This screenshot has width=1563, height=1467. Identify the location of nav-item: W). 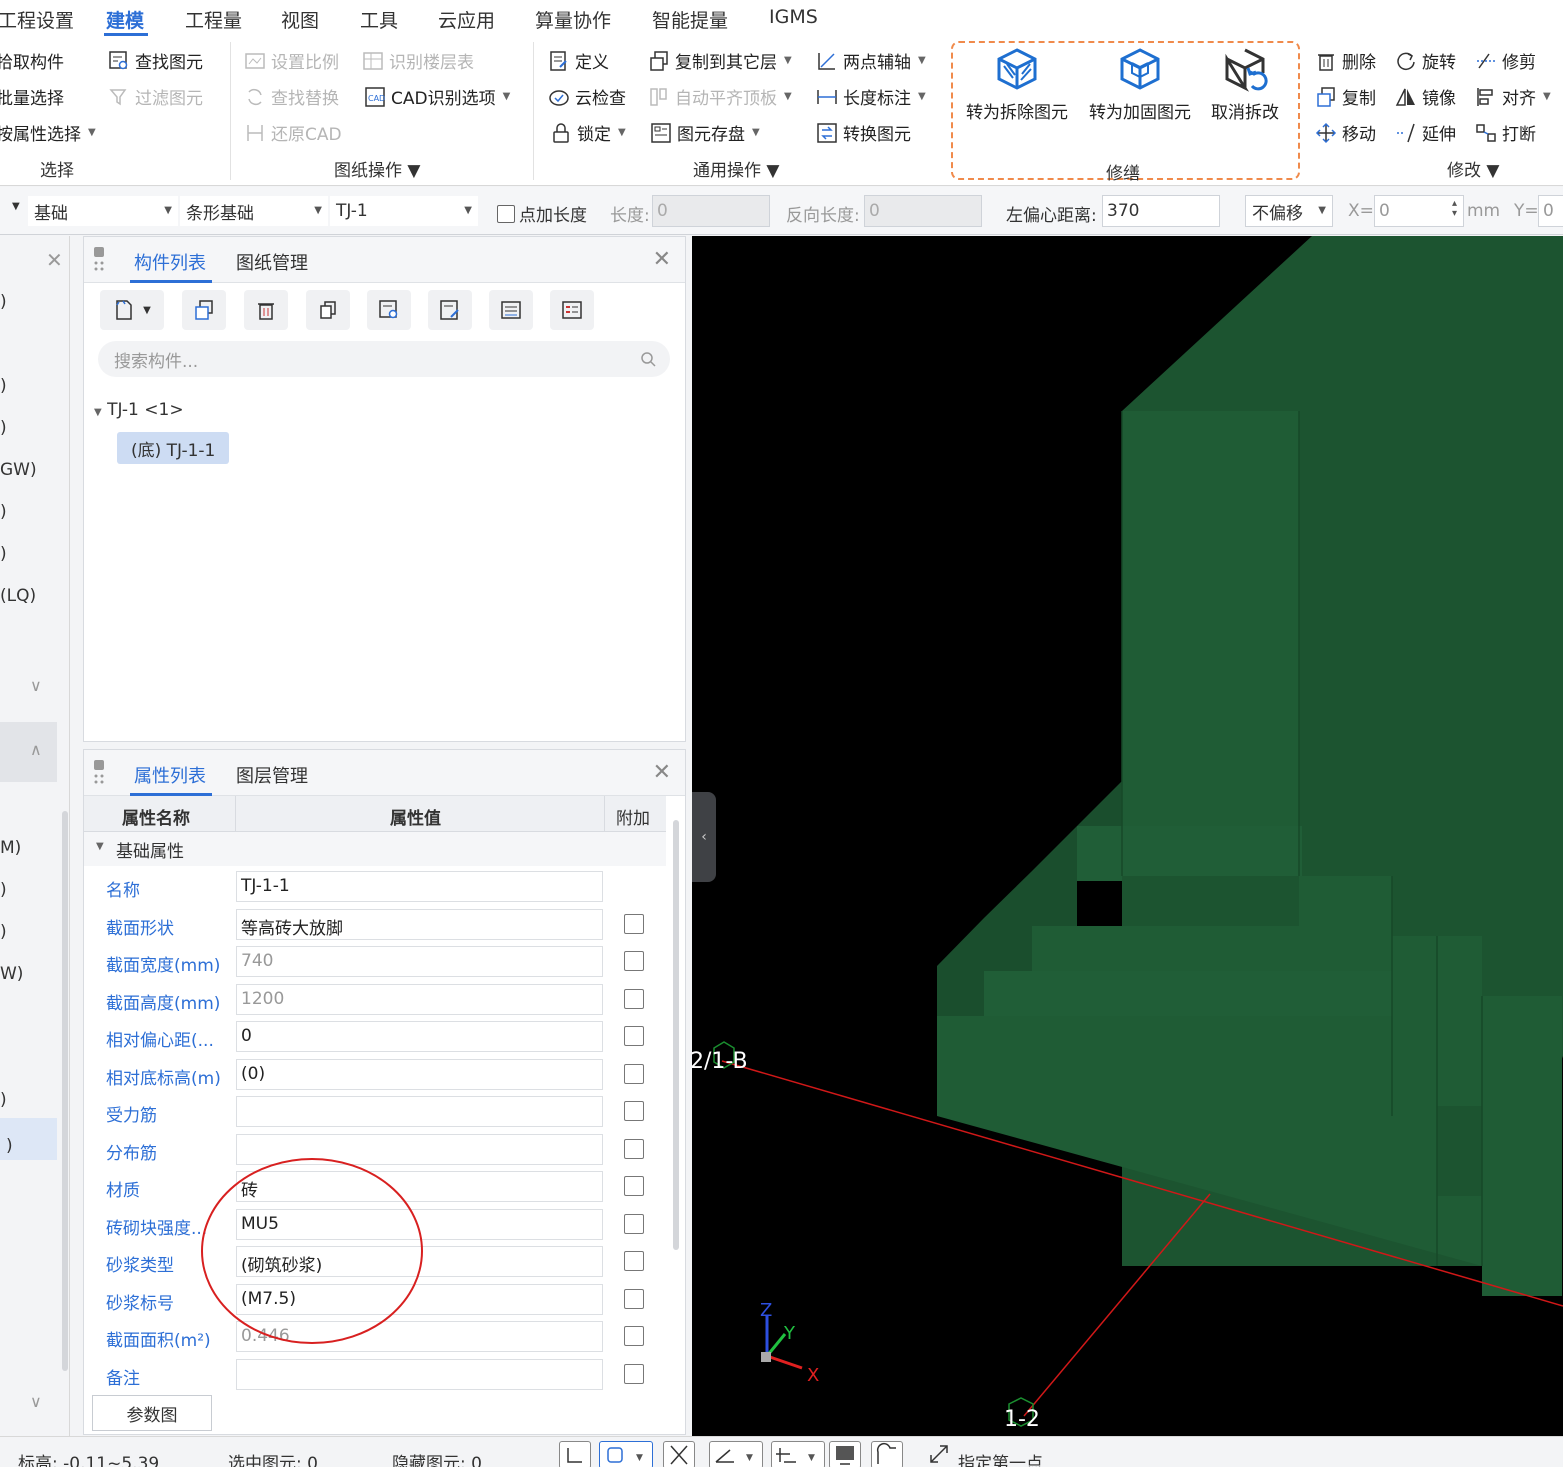
(11, 974).